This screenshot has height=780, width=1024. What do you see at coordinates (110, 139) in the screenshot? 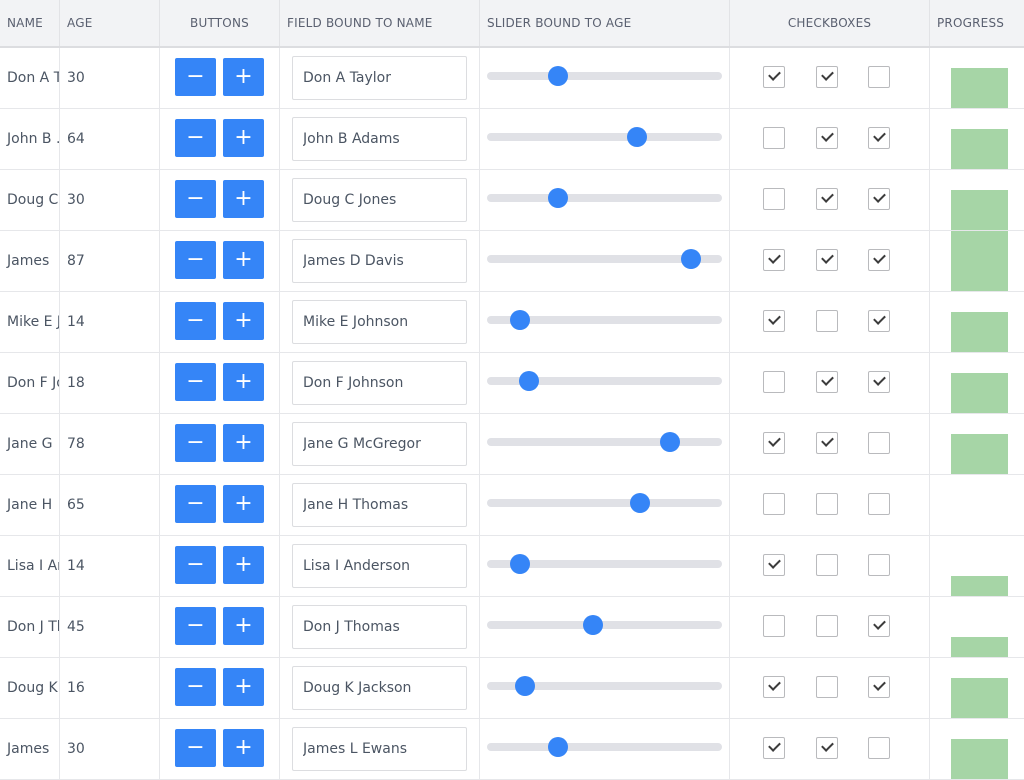
I see `age-cell: 64` at bounding box center [110, 139].